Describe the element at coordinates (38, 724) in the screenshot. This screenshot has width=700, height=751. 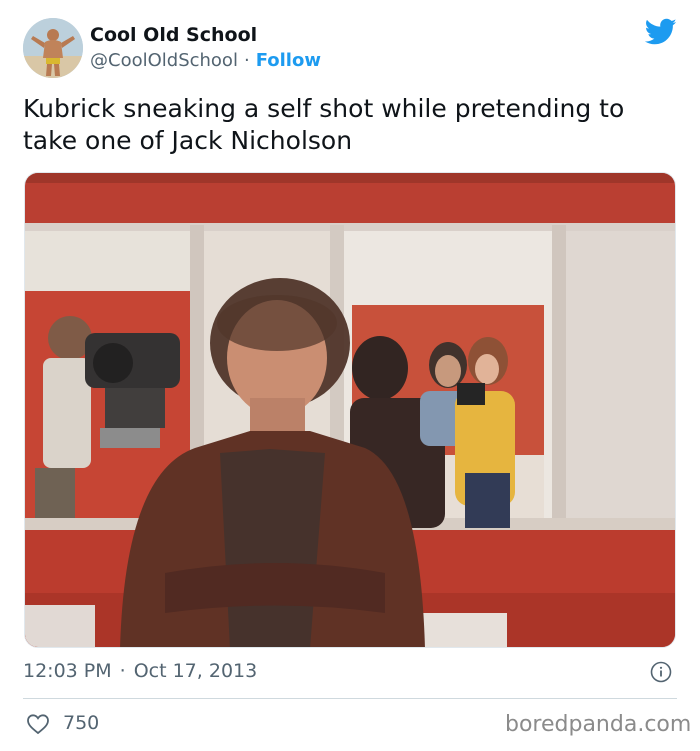
I see `heart-icon` at that location.